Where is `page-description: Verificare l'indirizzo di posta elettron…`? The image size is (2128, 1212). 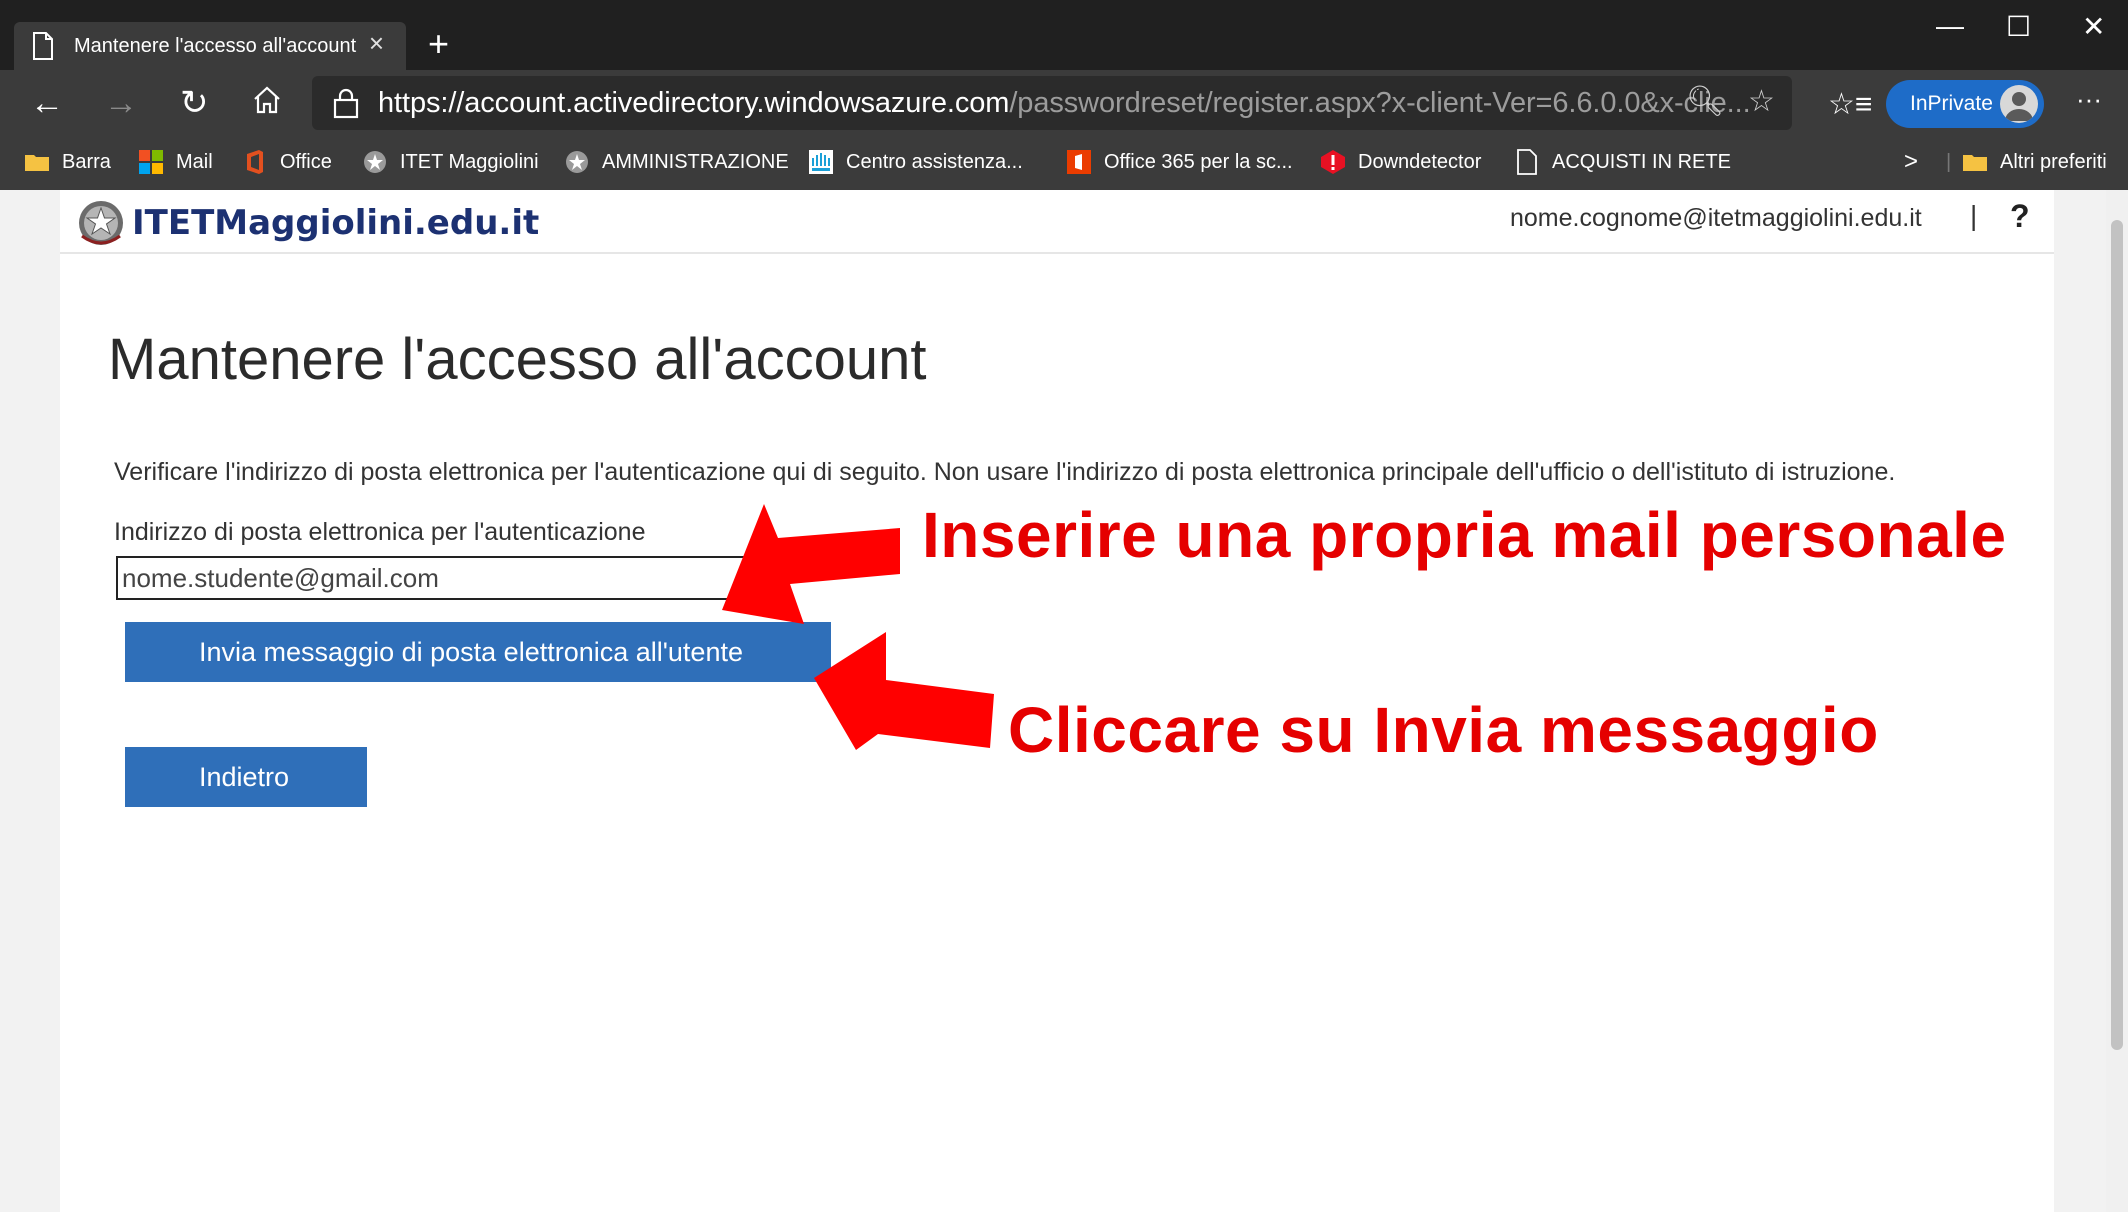 page-description: Verificare l'indirizzo di posta elettron… is located at coordinates (1005, 472).